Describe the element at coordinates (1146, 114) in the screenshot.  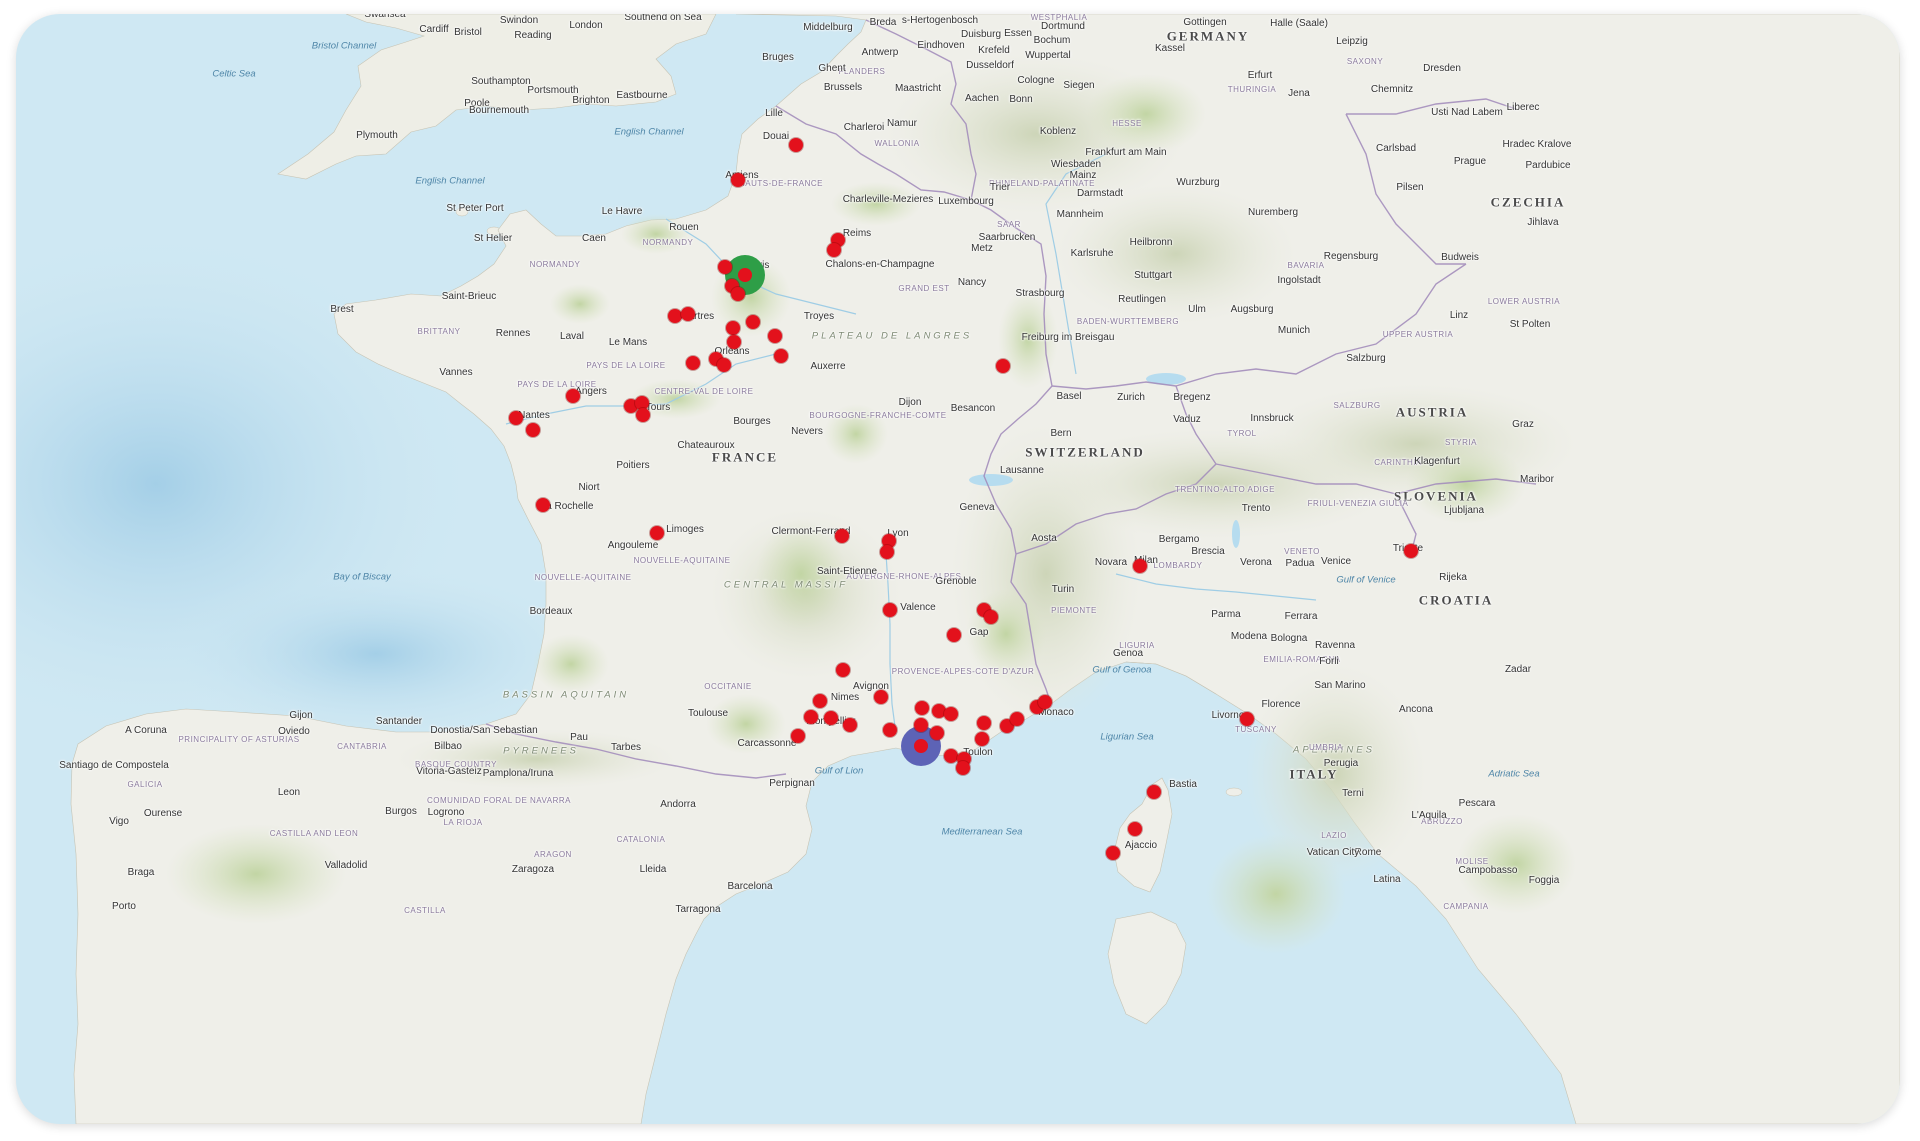
I see `forest-patch` at that location.